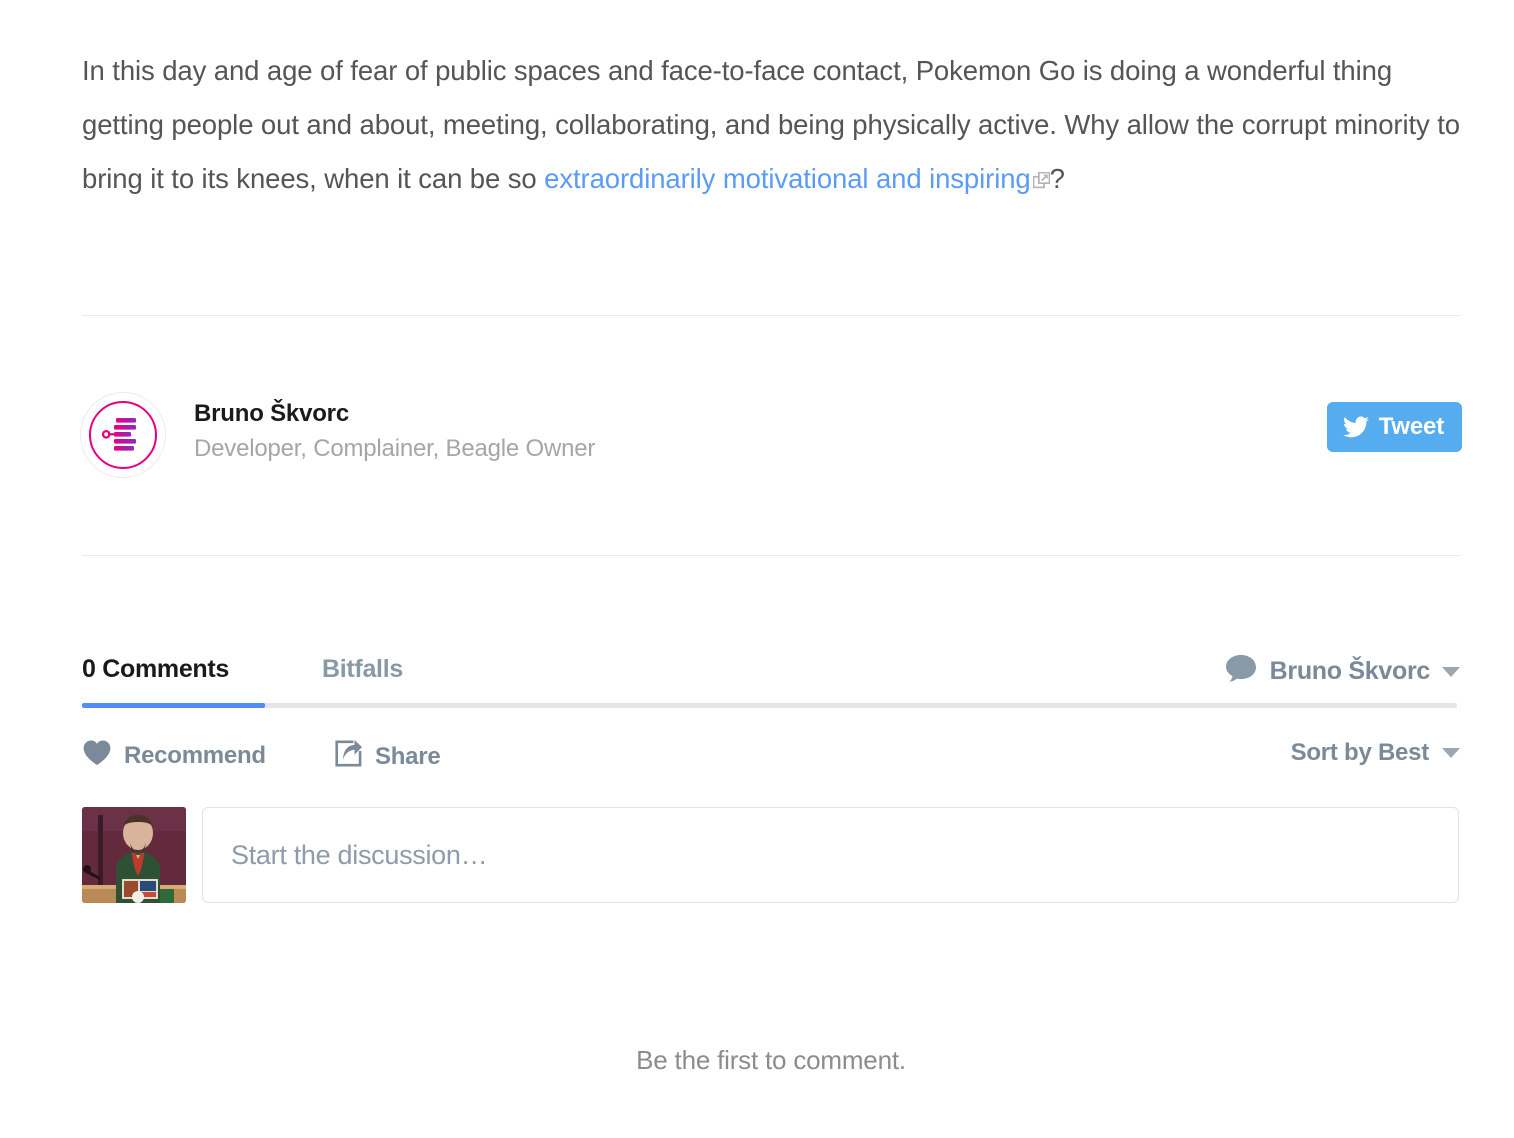 This screenshot has width=1514, height=1138. I want to click on share-label: Share, so click(408, 756).